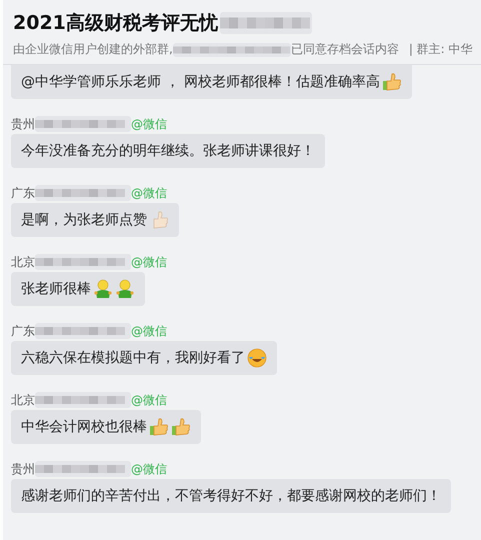 The height and width of the screenshot is (540, 481). What do you see at coordinates (93, 49) in the screenshot?
I see `group-description: 由企业微信用户创建的外部群,` at bounding box center [93, 49].